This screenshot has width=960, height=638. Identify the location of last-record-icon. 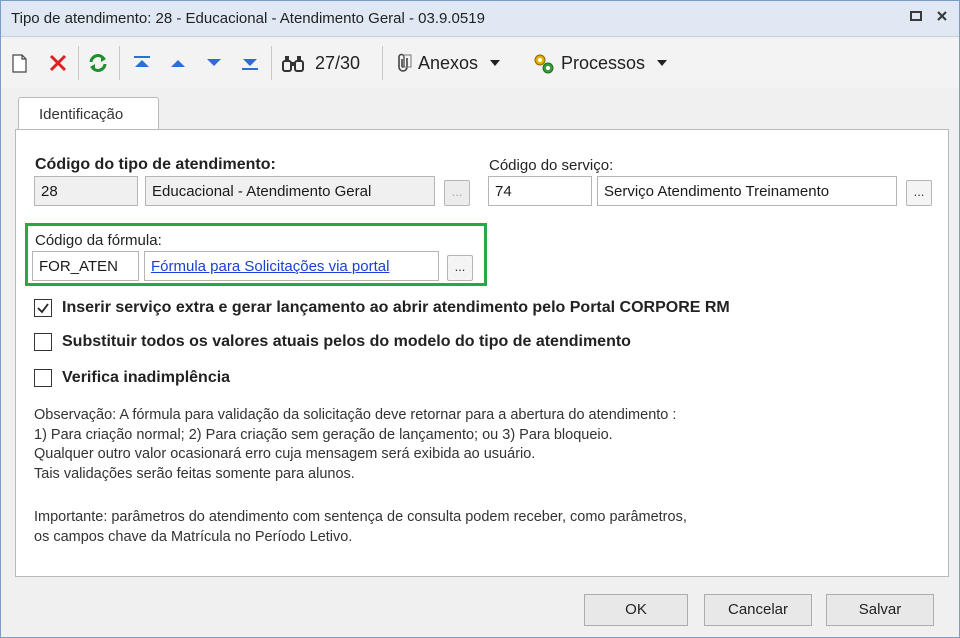
(250, 63).